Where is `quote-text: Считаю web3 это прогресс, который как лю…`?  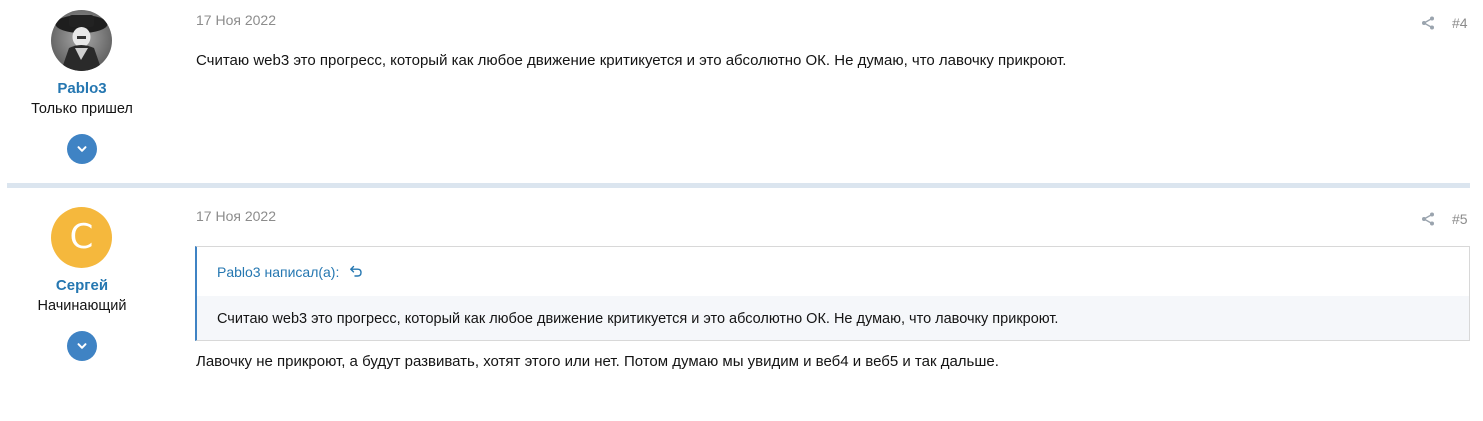
quote-text: Считаю web3 это прогресс, который как лю… is located at coordinates (638, 319).